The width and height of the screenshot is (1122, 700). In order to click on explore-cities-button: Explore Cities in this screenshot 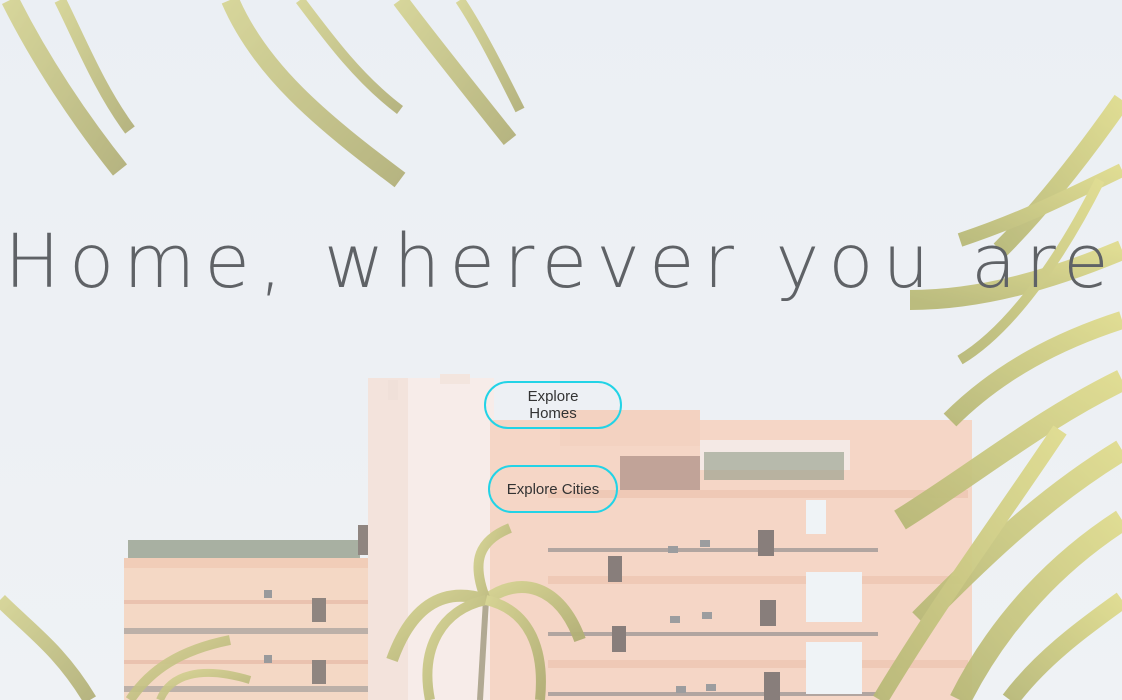, I will do `click(553, 489)`.